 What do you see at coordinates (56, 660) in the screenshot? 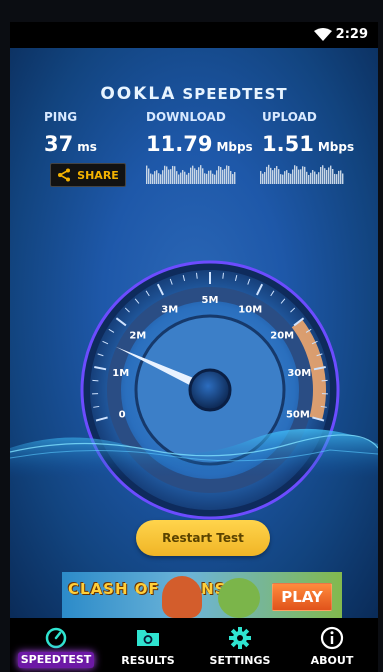
I see `tab-label: SPEEDTEST` at bounding box center [56, 660].